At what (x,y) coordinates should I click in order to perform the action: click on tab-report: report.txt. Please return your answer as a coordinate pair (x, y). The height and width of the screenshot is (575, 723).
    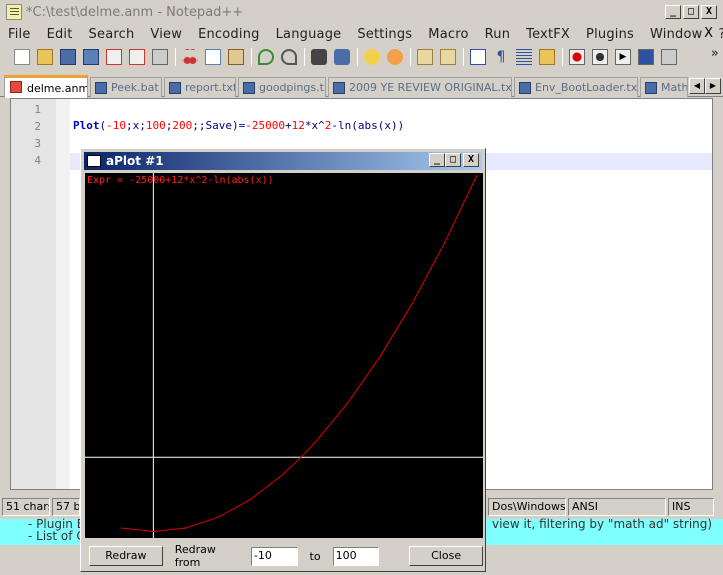
    Looking at the image, I should click on (200, 87).